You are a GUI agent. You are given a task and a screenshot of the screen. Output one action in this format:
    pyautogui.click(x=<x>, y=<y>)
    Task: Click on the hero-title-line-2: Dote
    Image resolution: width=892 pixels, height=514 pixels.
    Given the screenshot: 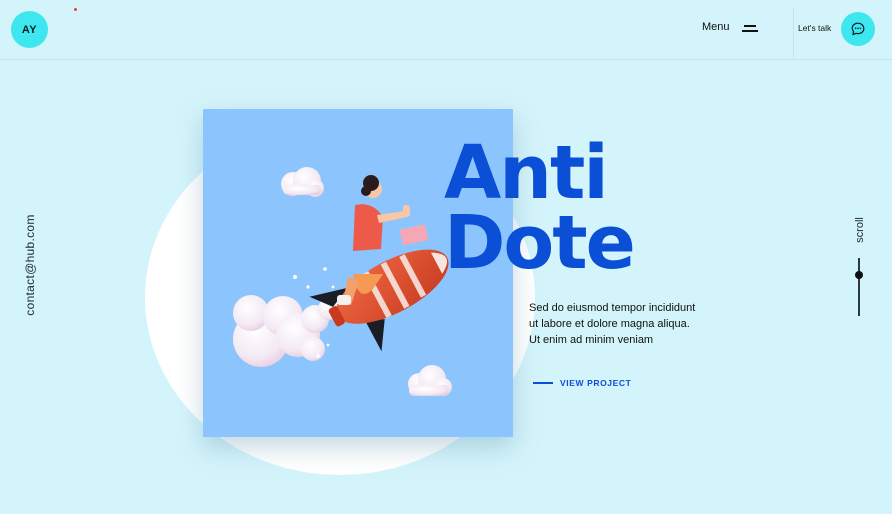 What is the action you would take?
    pyautogui.click(x=540, y=243)
    